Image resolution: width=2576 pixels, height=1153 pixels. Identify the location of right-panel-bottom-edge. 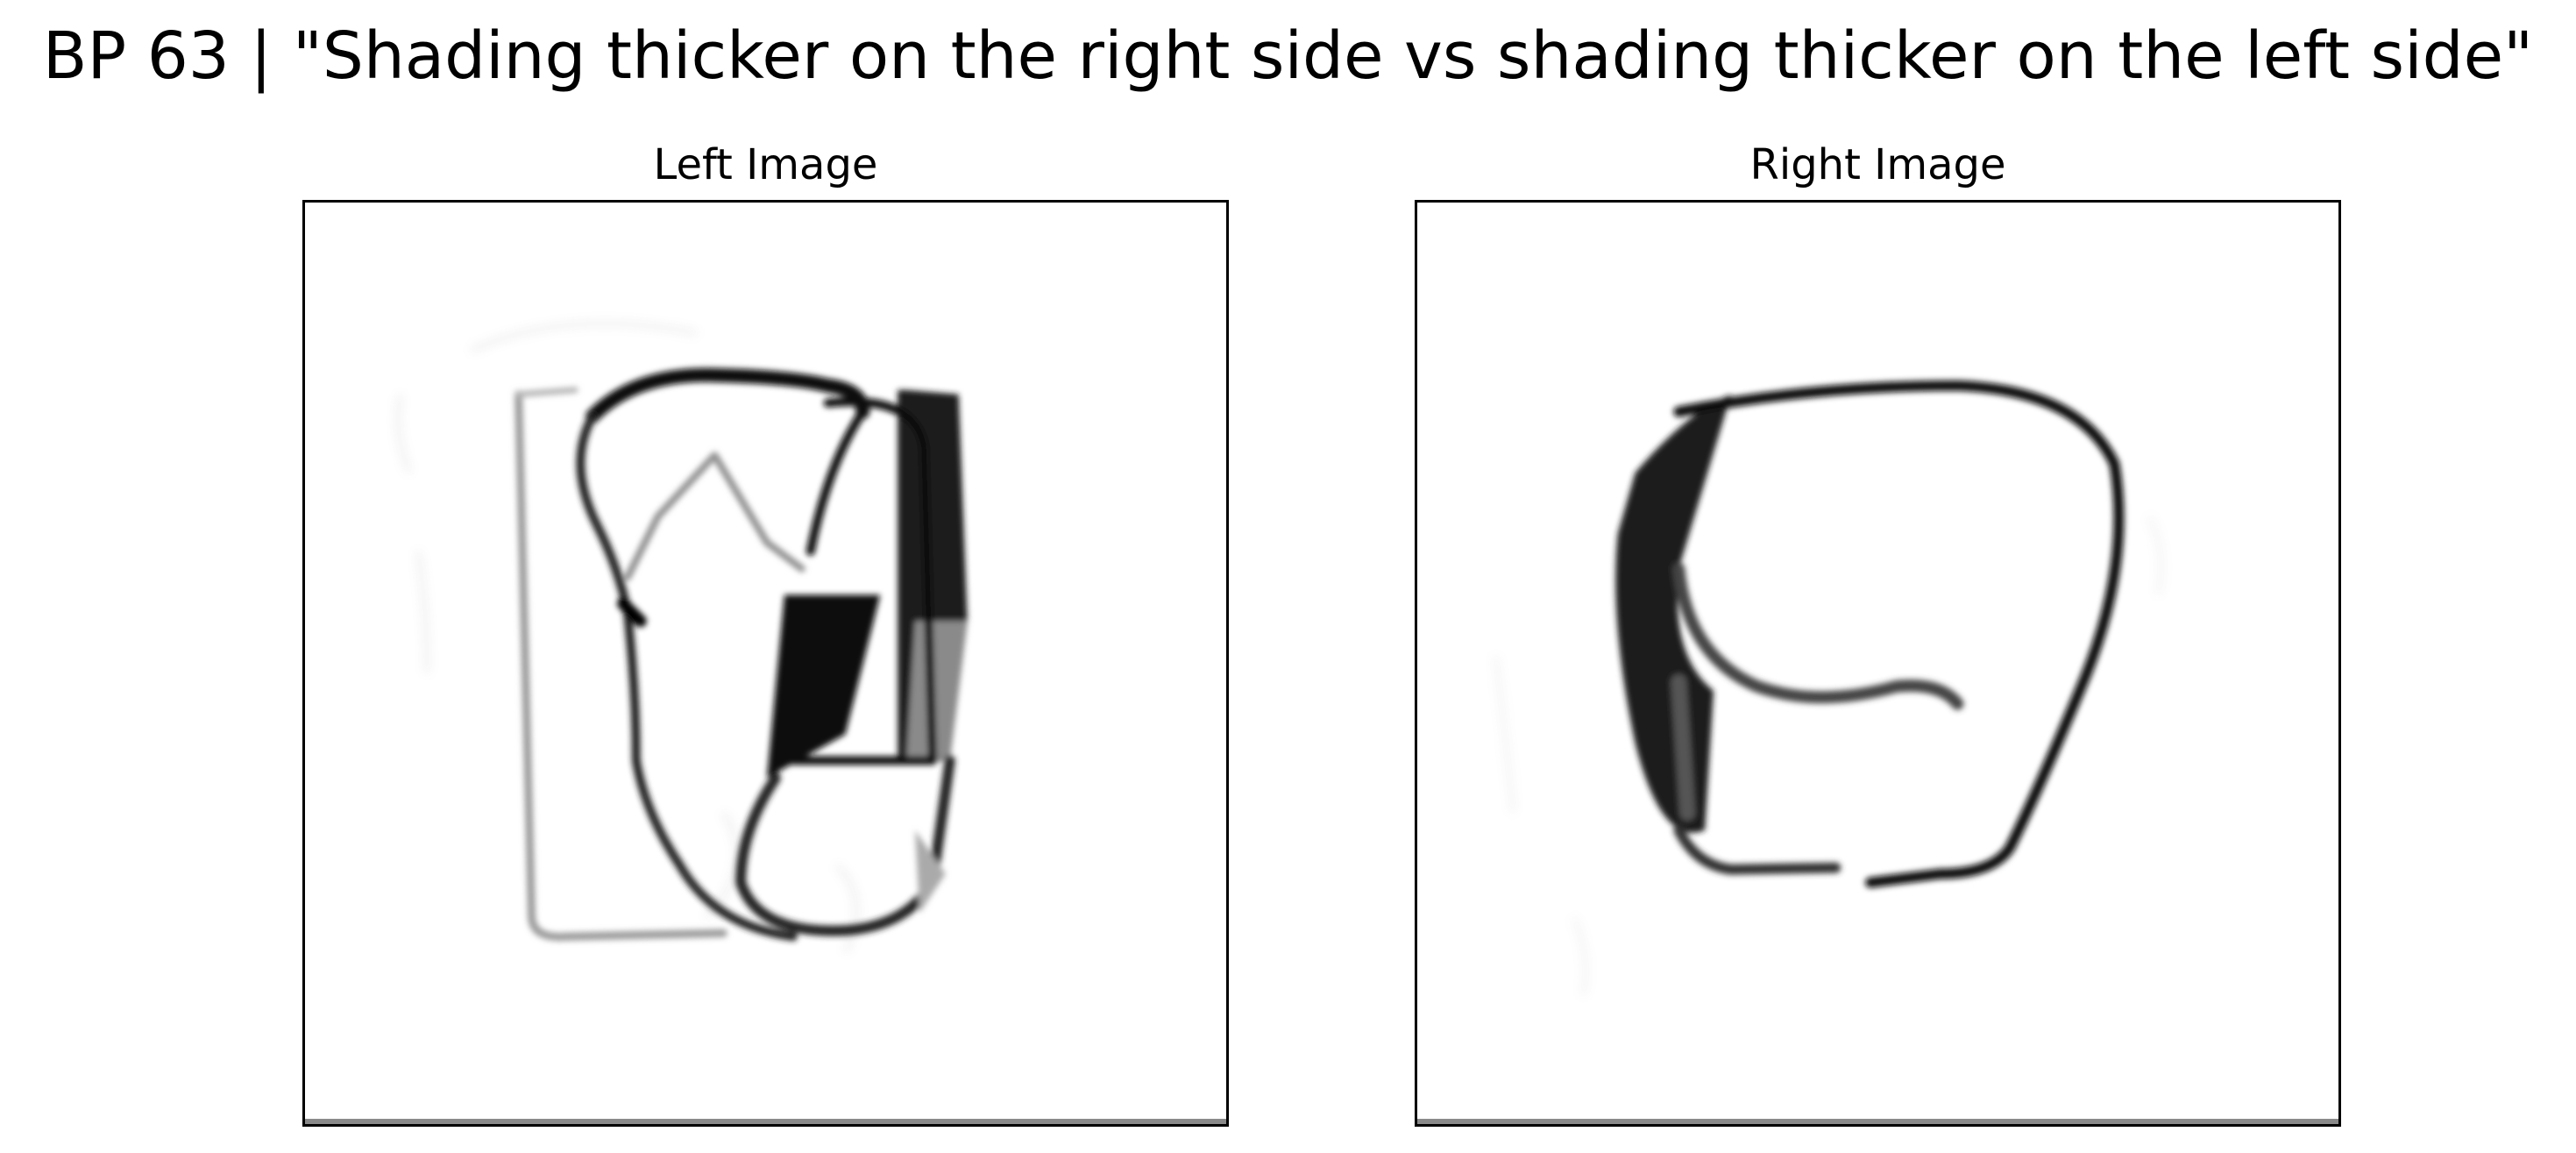
(1877, 1121).